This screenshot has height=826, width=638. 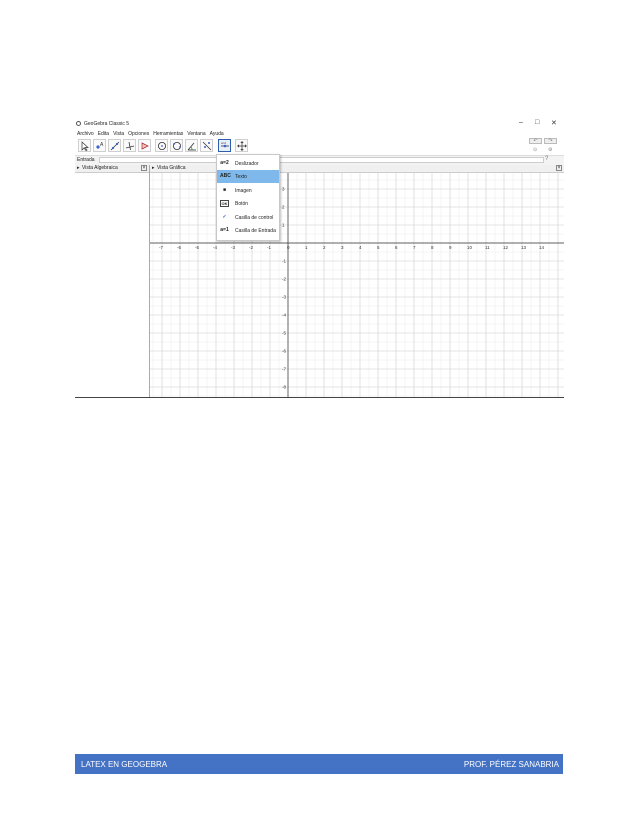 I want to click on menu-ventana: Ventana, so click(x=196, y=134).